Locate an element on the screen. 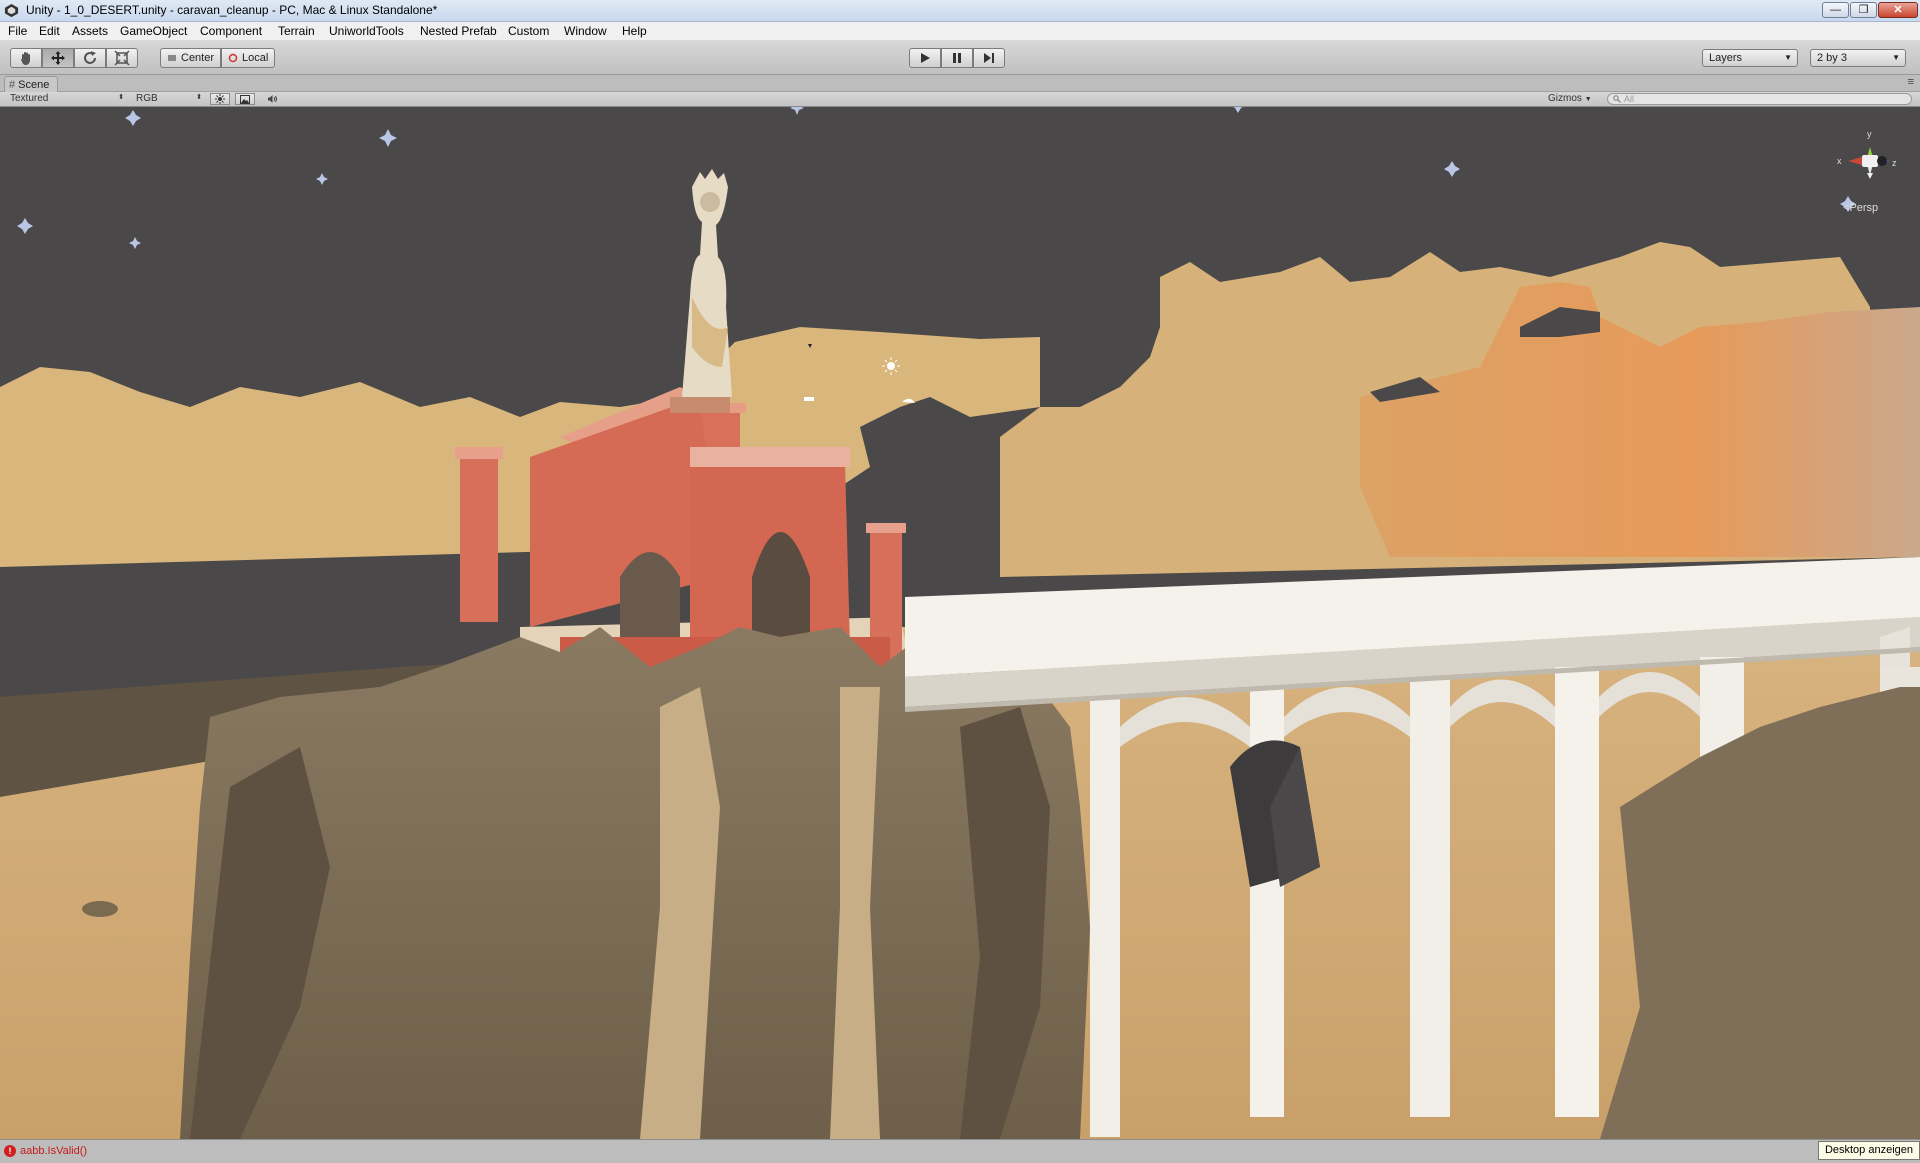  scene-search-input: All is located at coordinates (1759, 99).